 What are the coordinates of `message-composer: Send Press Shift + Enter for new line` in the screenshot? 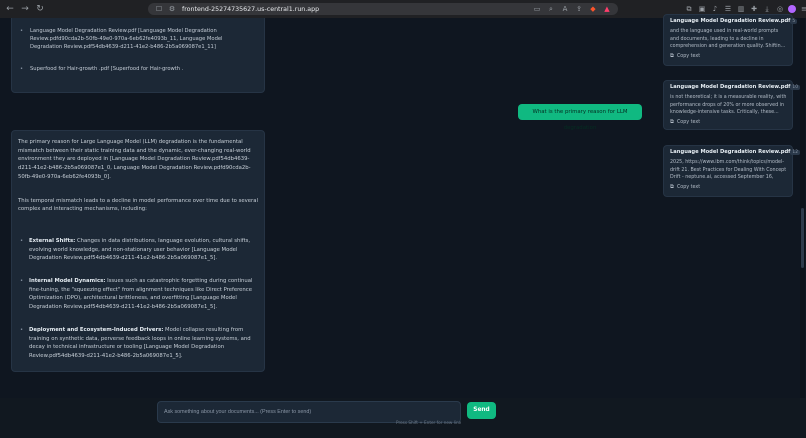 It's located at (403, 418).